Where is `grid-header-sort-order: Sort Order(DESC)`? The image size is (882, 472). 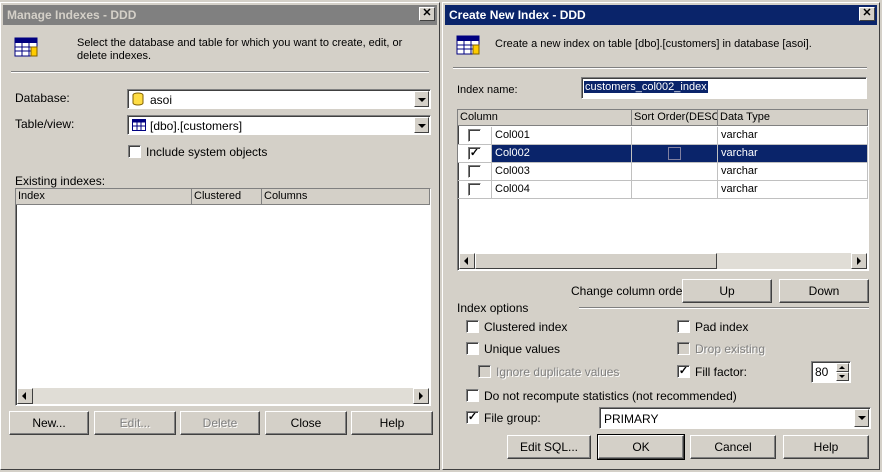
grid-header-sort-order: Sort Order(DESC) is located at coordinates (675, 118).